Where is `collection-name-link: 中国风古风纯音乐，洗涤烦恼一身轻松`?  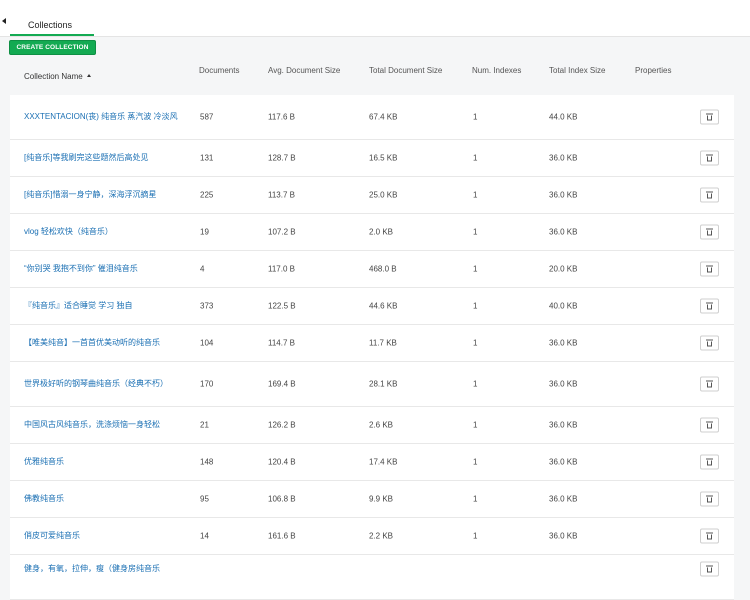 collection-name-link: 中国风古风纯音乐，洗涤烦恼一身轻松 is located at coordinates (104, 425).